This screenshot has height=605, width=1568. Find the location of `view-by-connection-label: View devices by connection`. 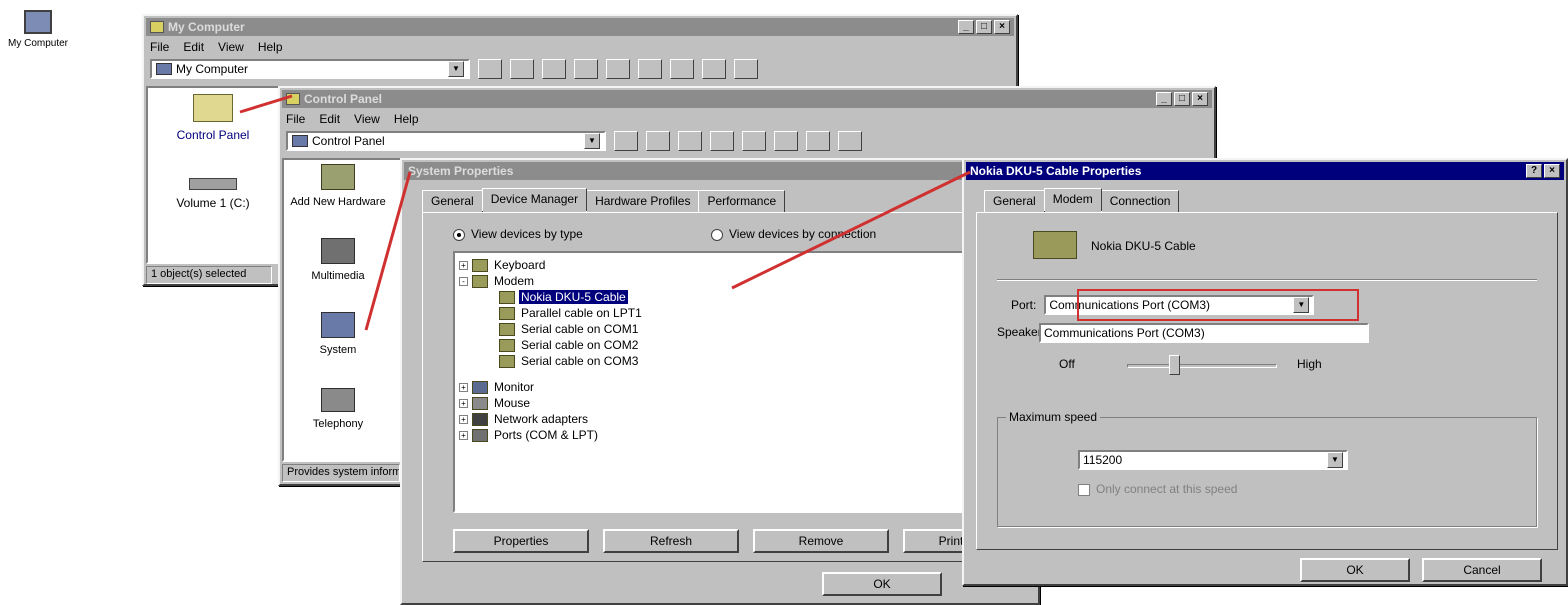

view-by-connection-label: View devices by connection is located at coordinates (803, 234).